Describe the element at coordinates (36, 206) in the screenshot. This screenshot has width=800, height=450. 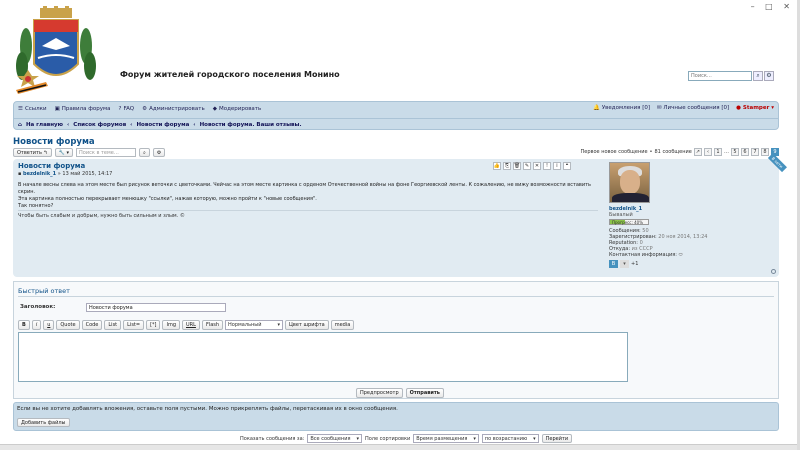
I see `post-paragraph: Так понятно?` at that location.